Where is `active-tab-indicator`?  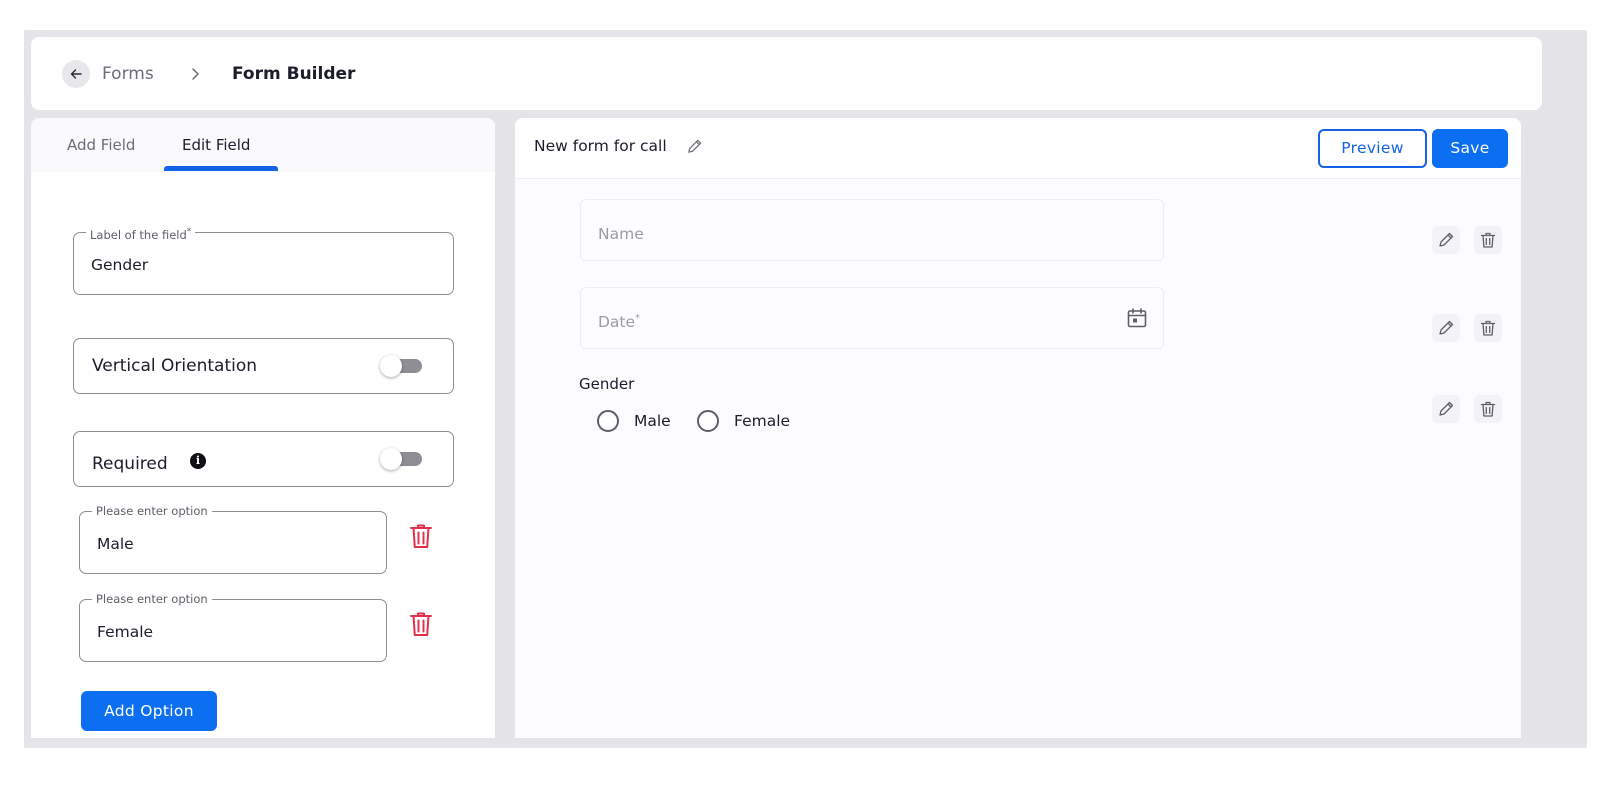 active-tab-indicator is located at coordinates (221, 168).